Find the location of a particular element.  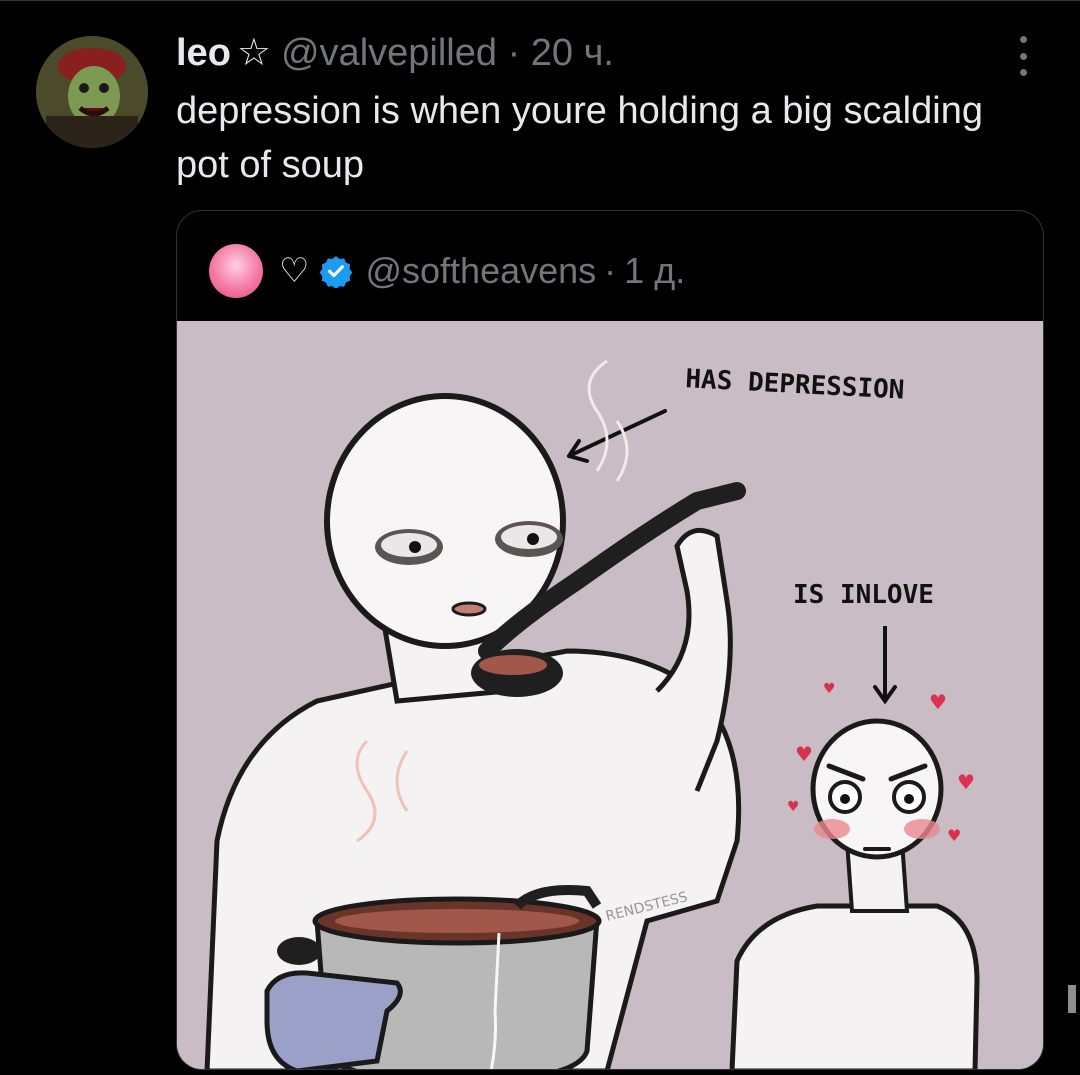

author-name: leo is located at coordinates (203, 53).